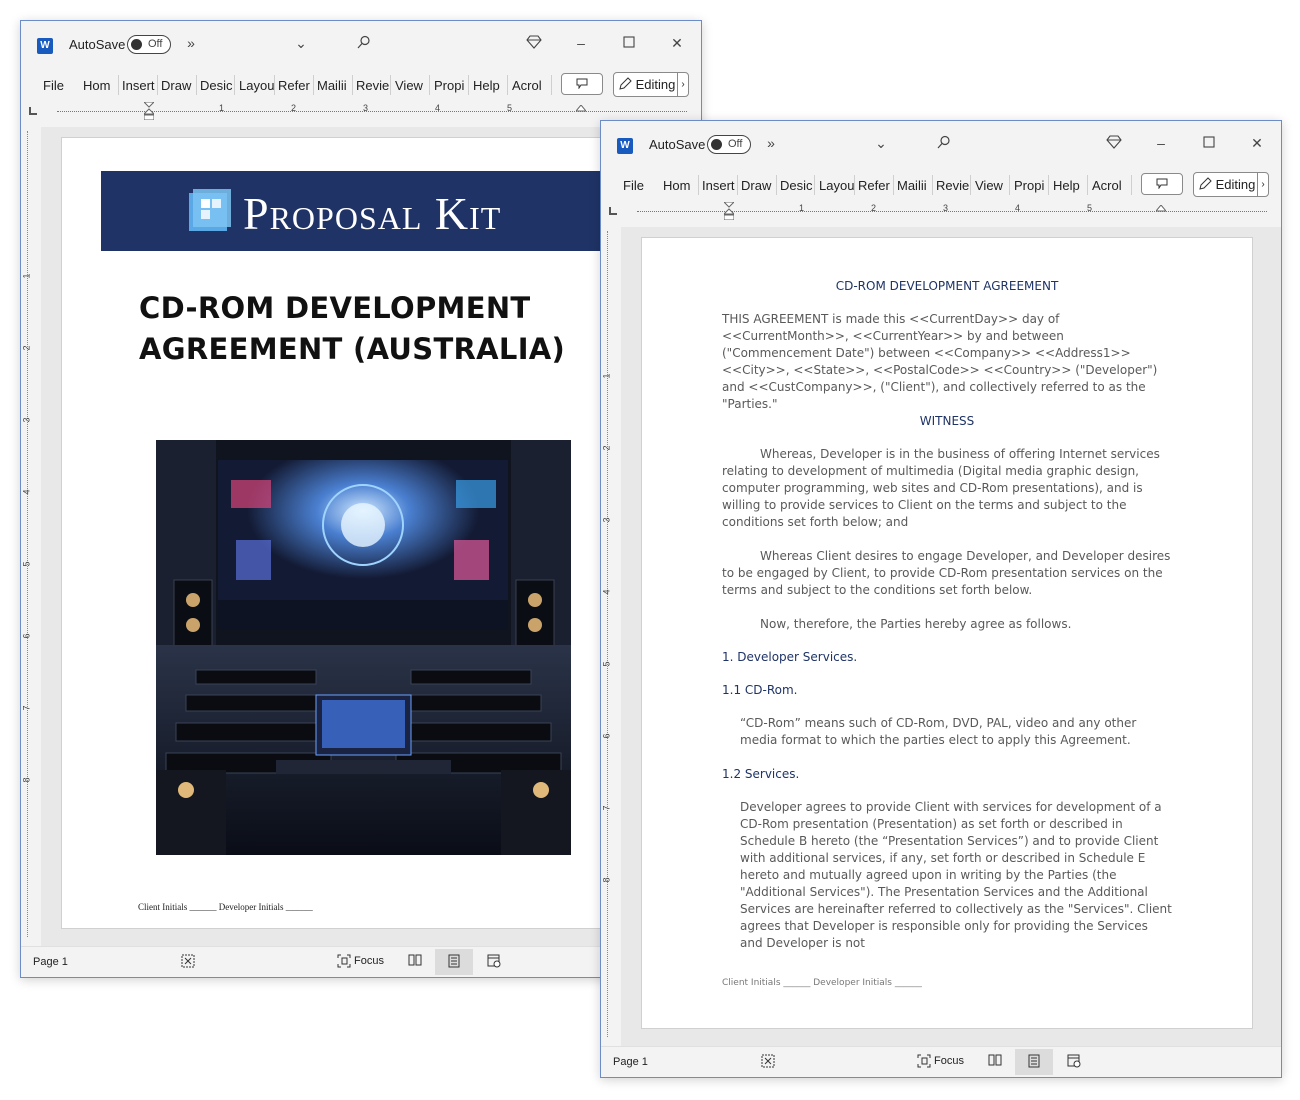  I want to click on ruler-number: 4, so click(1018, 208).